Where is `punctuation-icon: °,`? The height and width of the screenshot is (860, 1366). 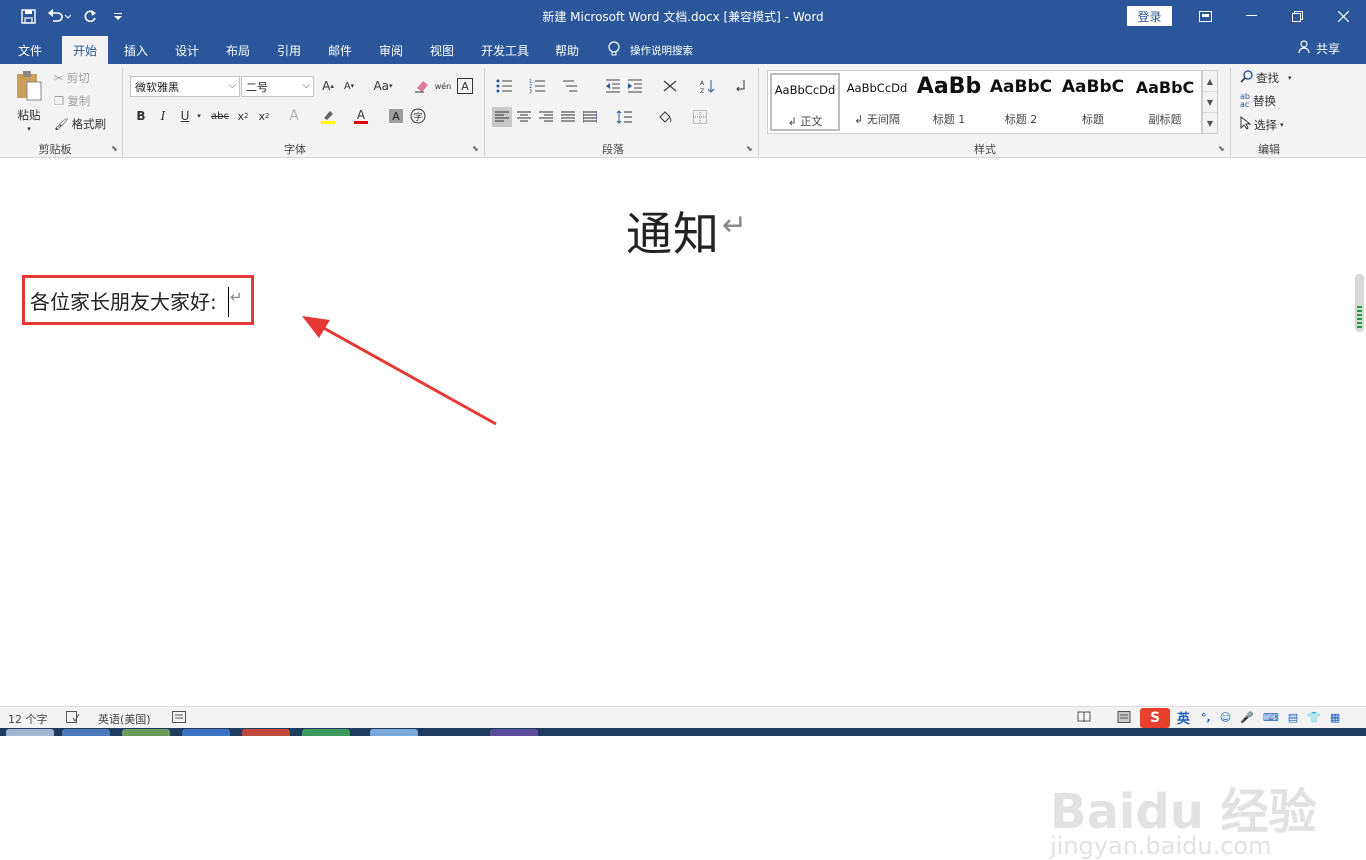
punctuation-icon: °, is located at coordinates (1206, 717).